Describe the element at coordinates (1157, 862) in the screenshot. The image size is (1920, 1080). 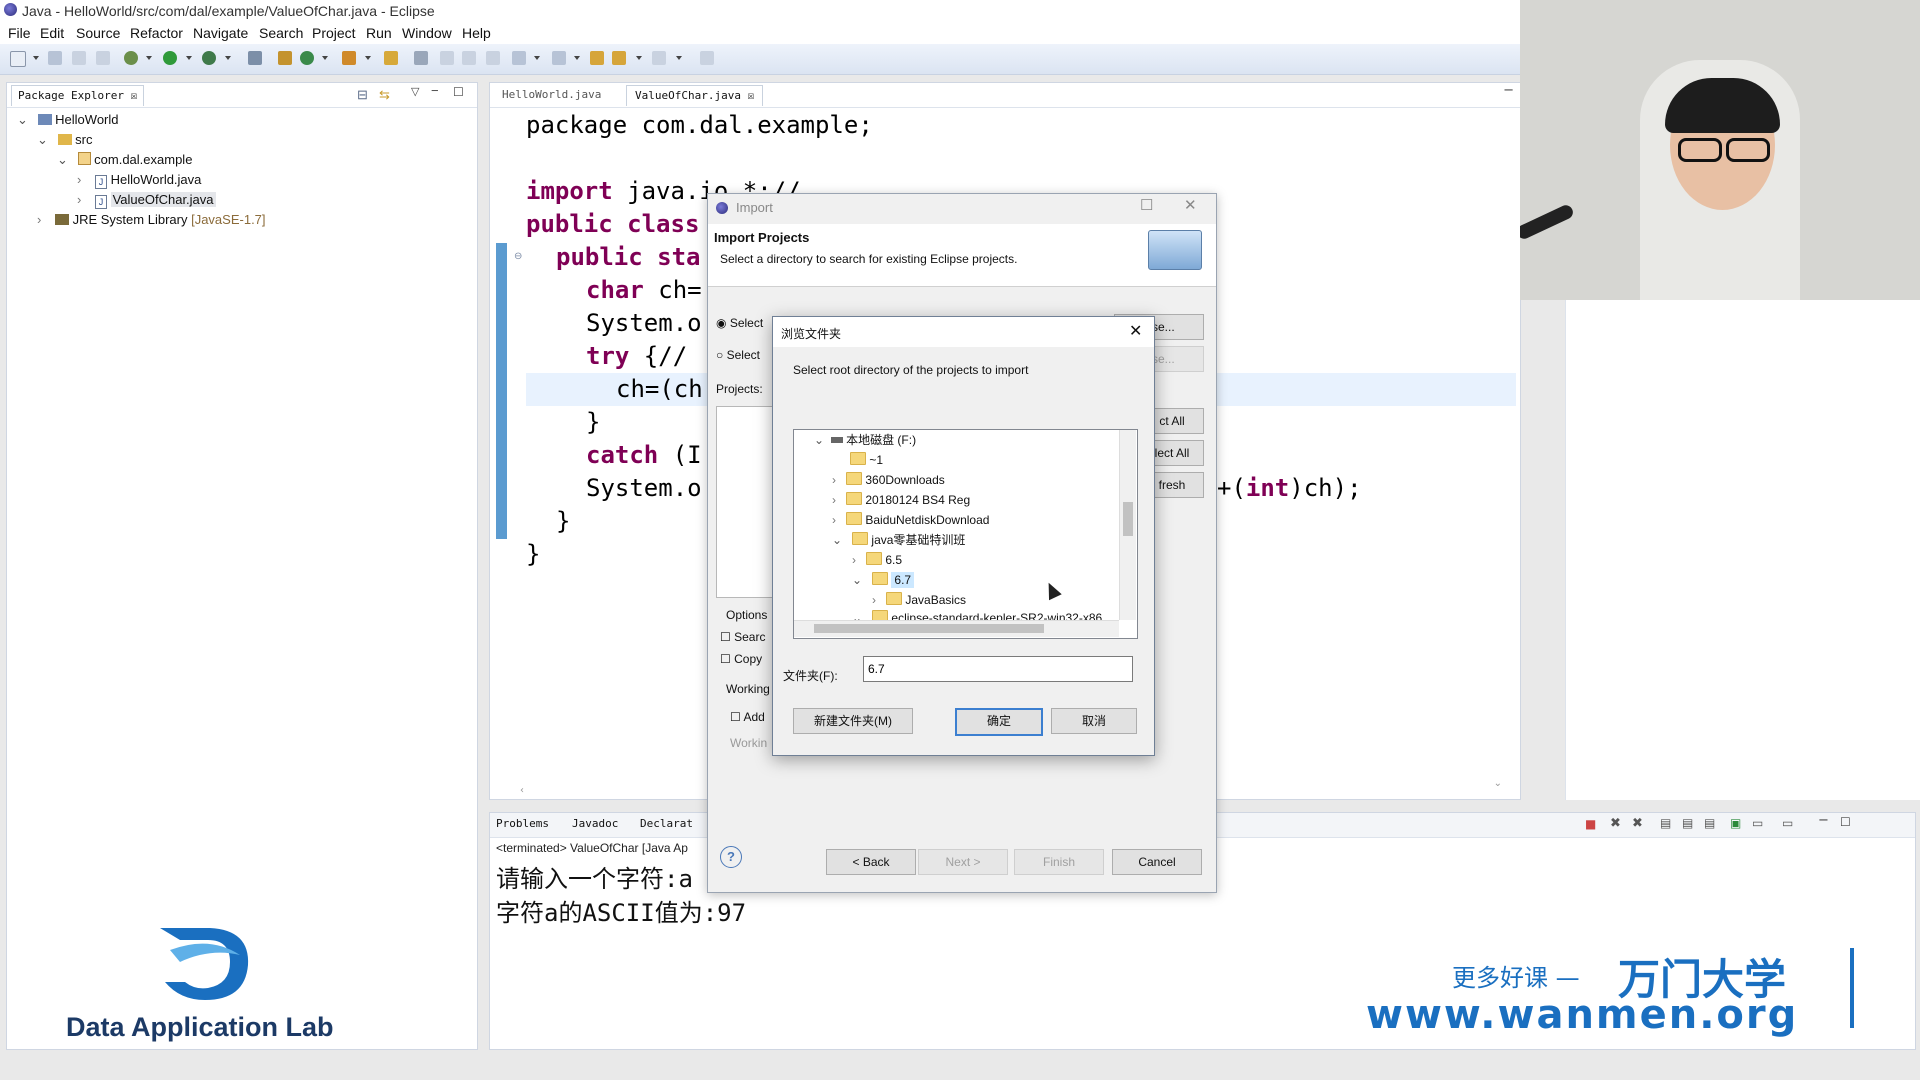
I see `cancel-button: Cancel` at that location.